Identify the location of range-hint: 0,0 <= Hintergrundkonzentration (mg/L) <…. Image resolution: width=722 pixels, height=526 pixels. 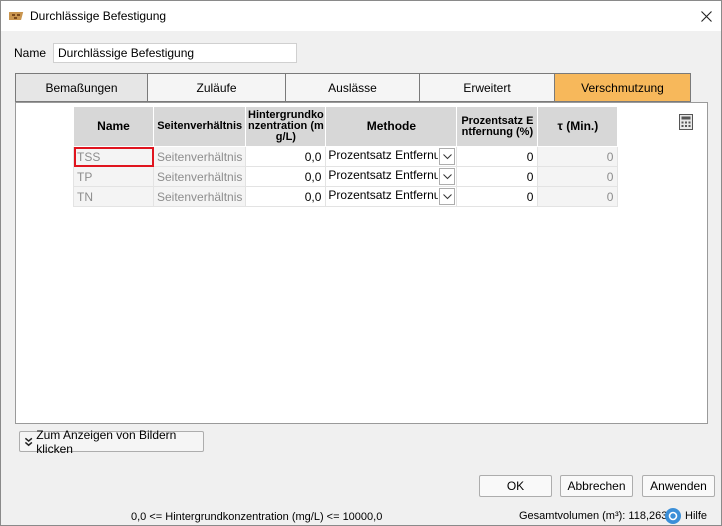
(257, 517).